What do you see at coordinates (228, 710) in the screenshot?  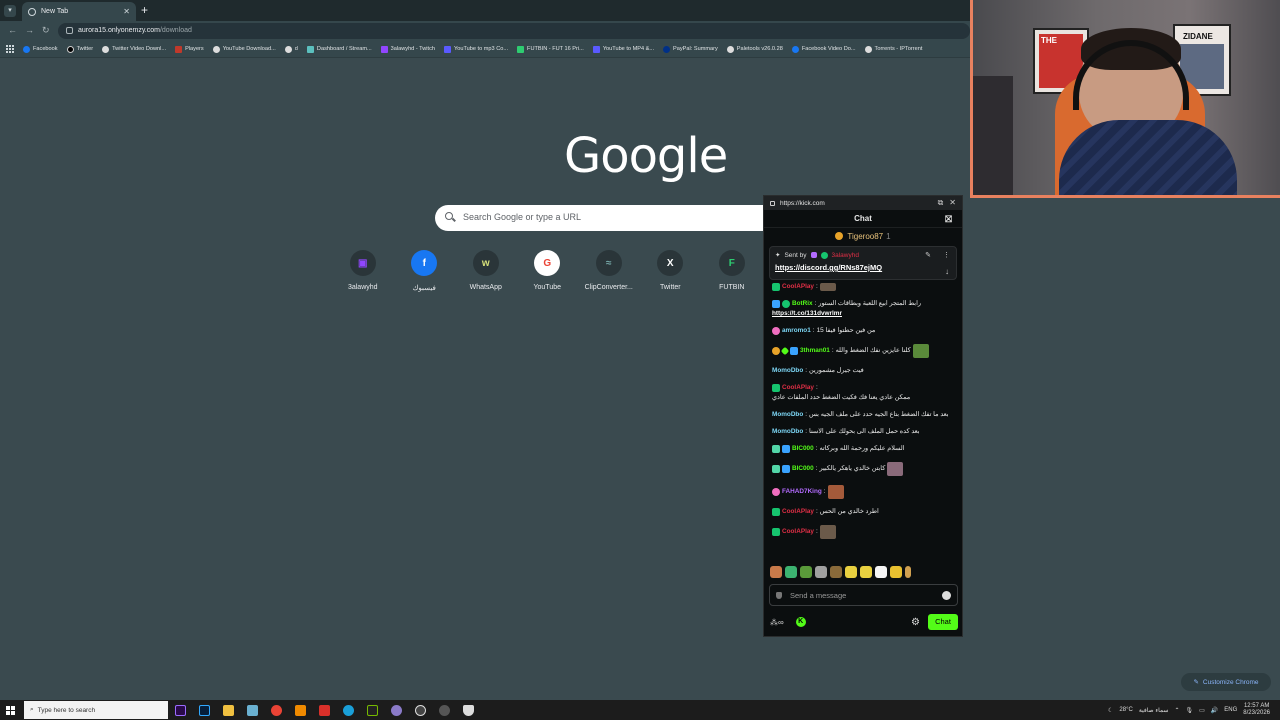 I see `file-explorer-icon` at bounding box center [228, 710].